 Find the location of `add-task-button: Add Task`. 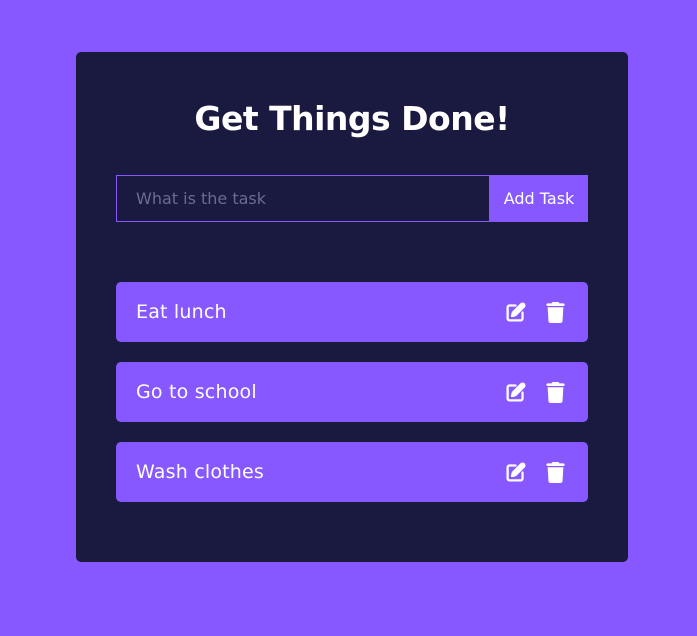

add-task-button: Add Task is located at coordinates (539, 198).